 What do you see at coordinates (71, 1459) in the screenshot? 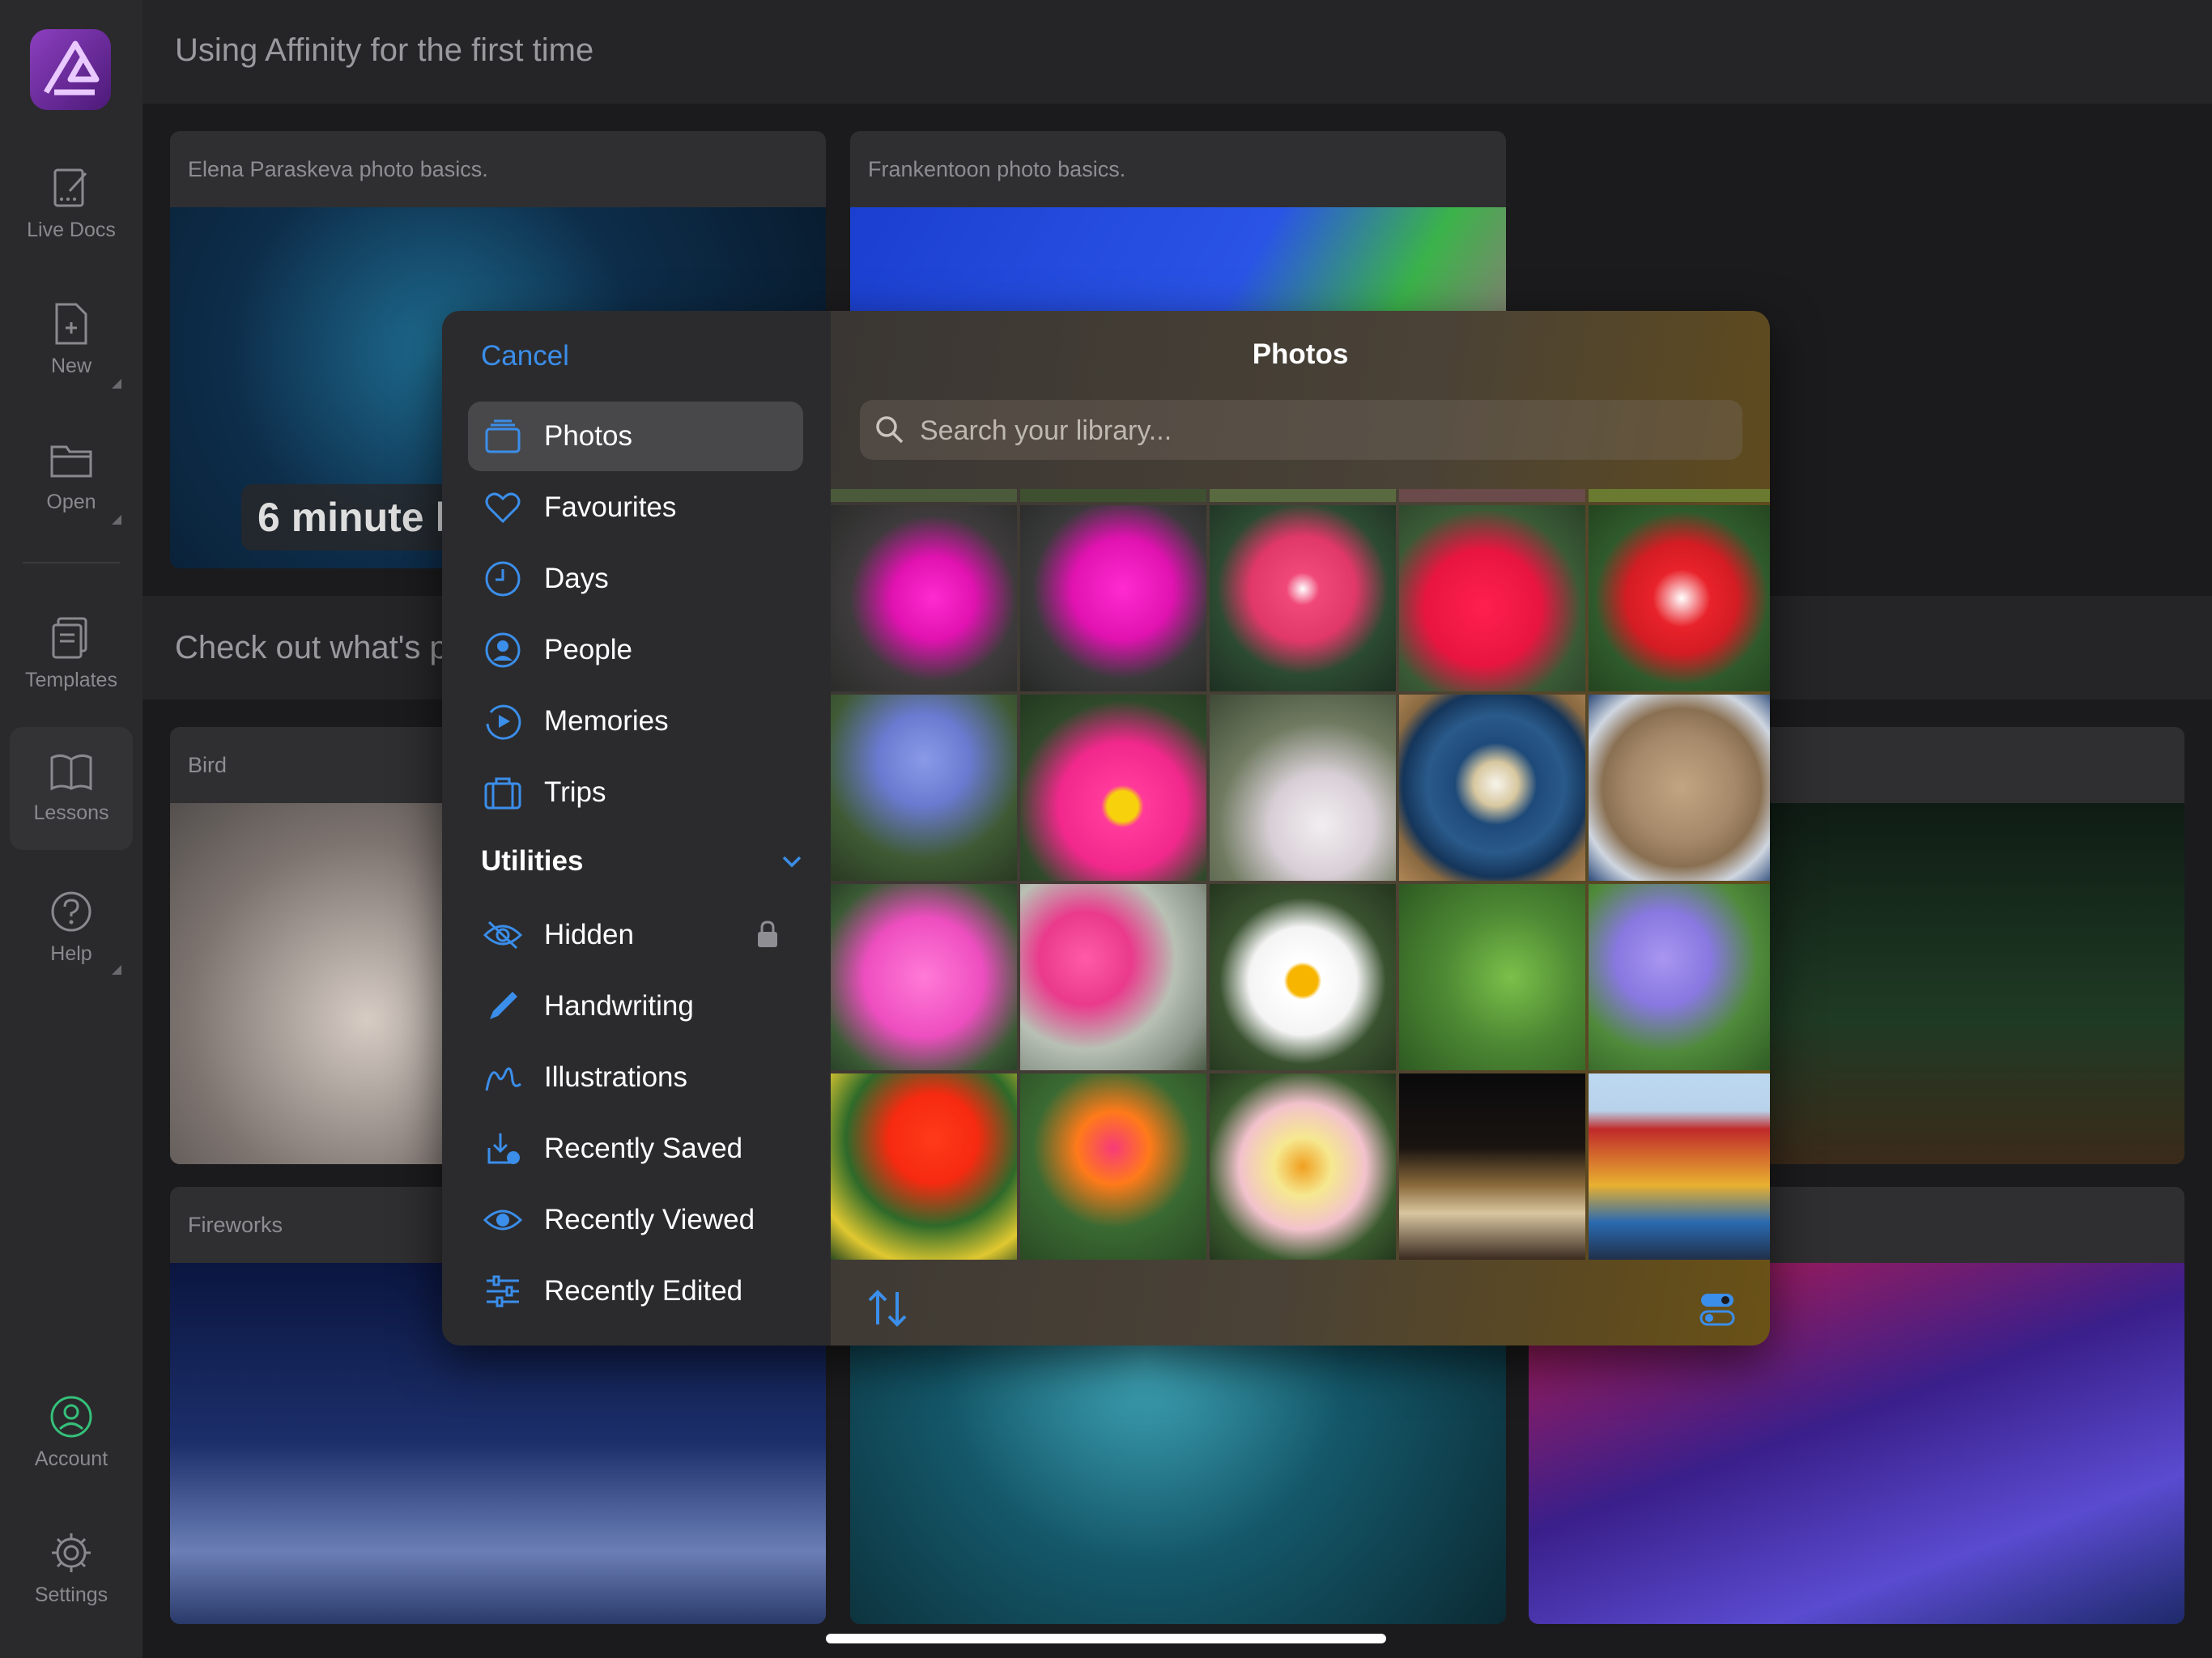
I see `sidebar-item-label: Account` at bounding box center [71, 1459].